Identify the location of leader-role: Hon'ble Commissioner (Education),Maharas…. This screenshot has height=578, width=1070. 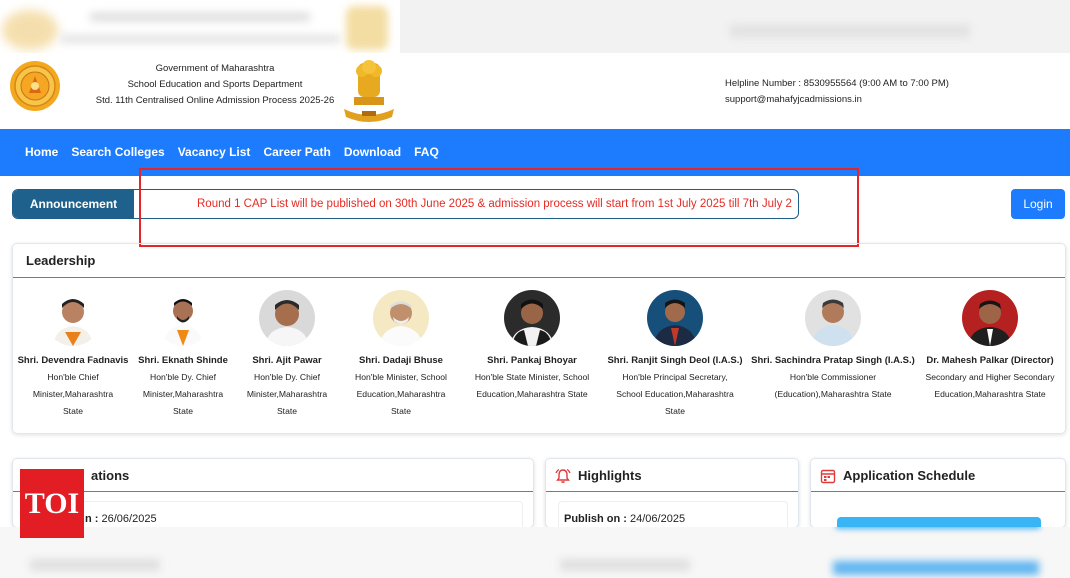
(833, 386).